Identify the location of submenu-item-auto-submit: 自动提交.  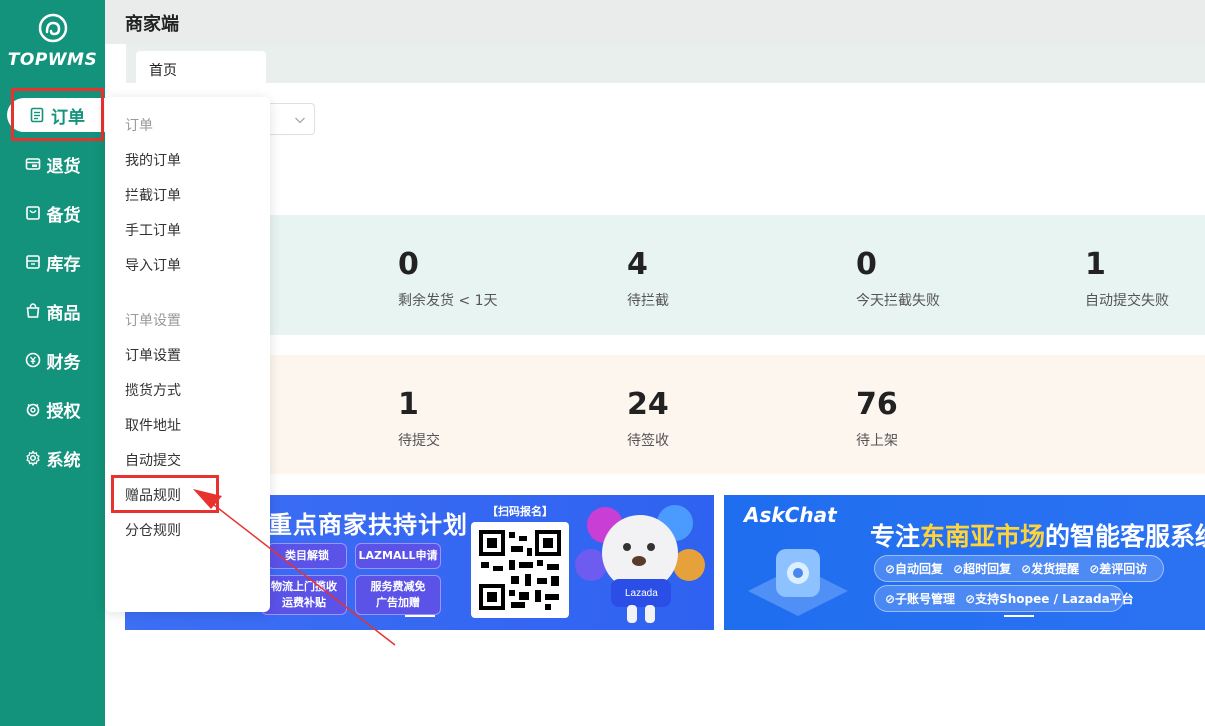
(153, 460).